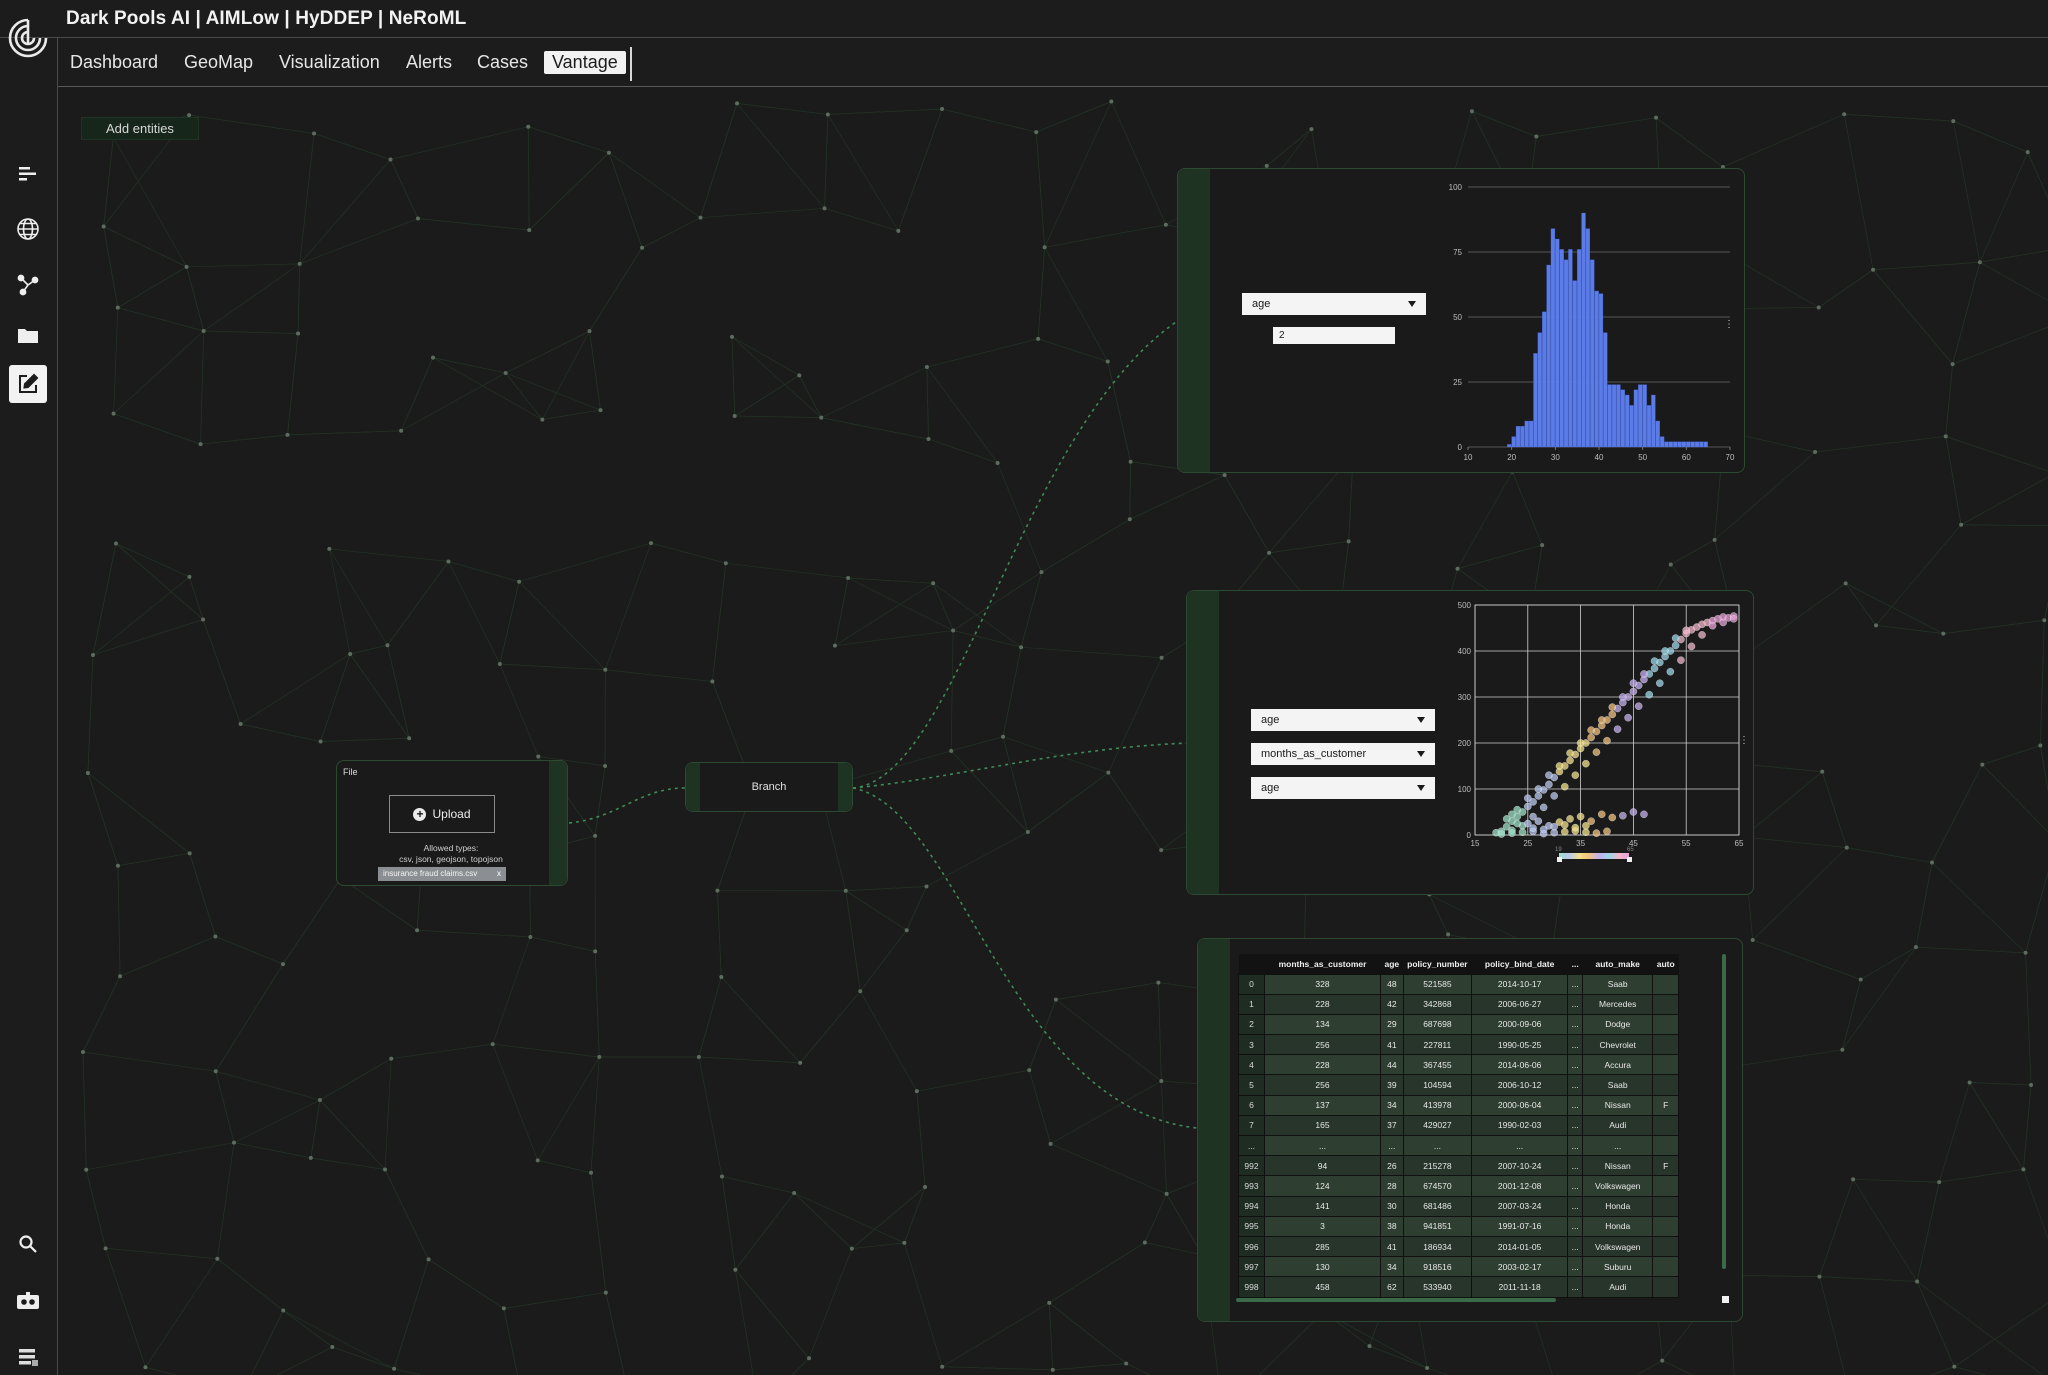 The height and width of the screenshot is (1375, 2048). What do you see at coordinates (1459, 1246) in the screenshot?
I see `table-row: 996 285 41 186934 2014-01-05... Volkswagen` at bounding box center [1459, 1246].